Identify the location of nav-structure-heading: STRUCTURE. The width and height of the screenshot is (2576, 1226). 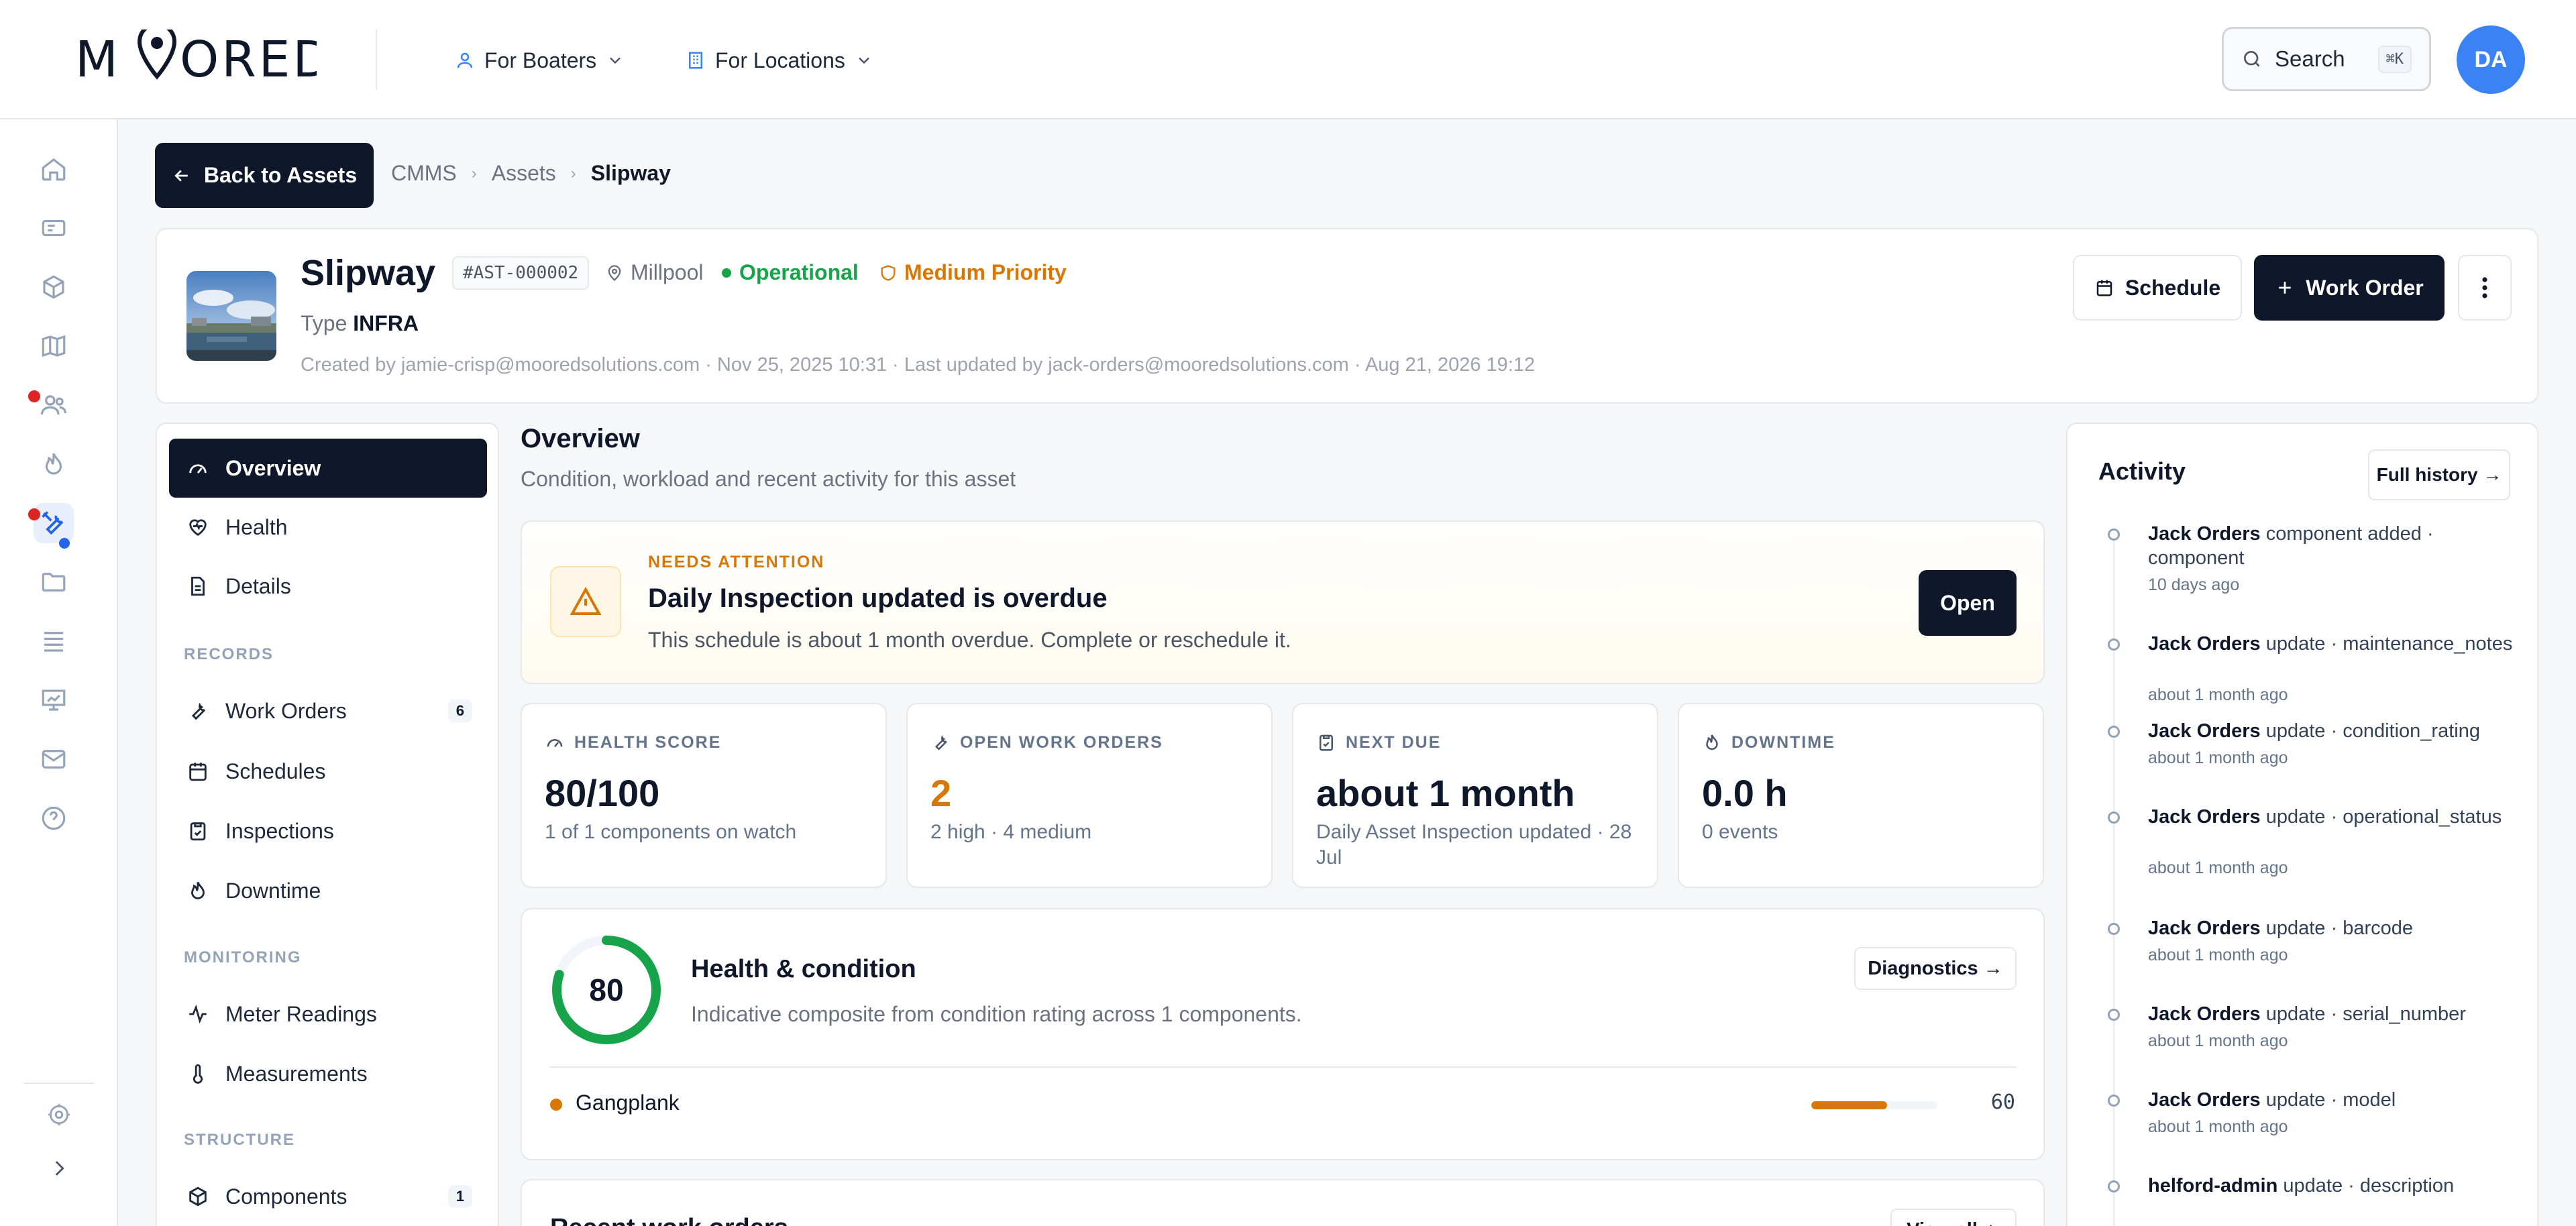
(239, 1140).